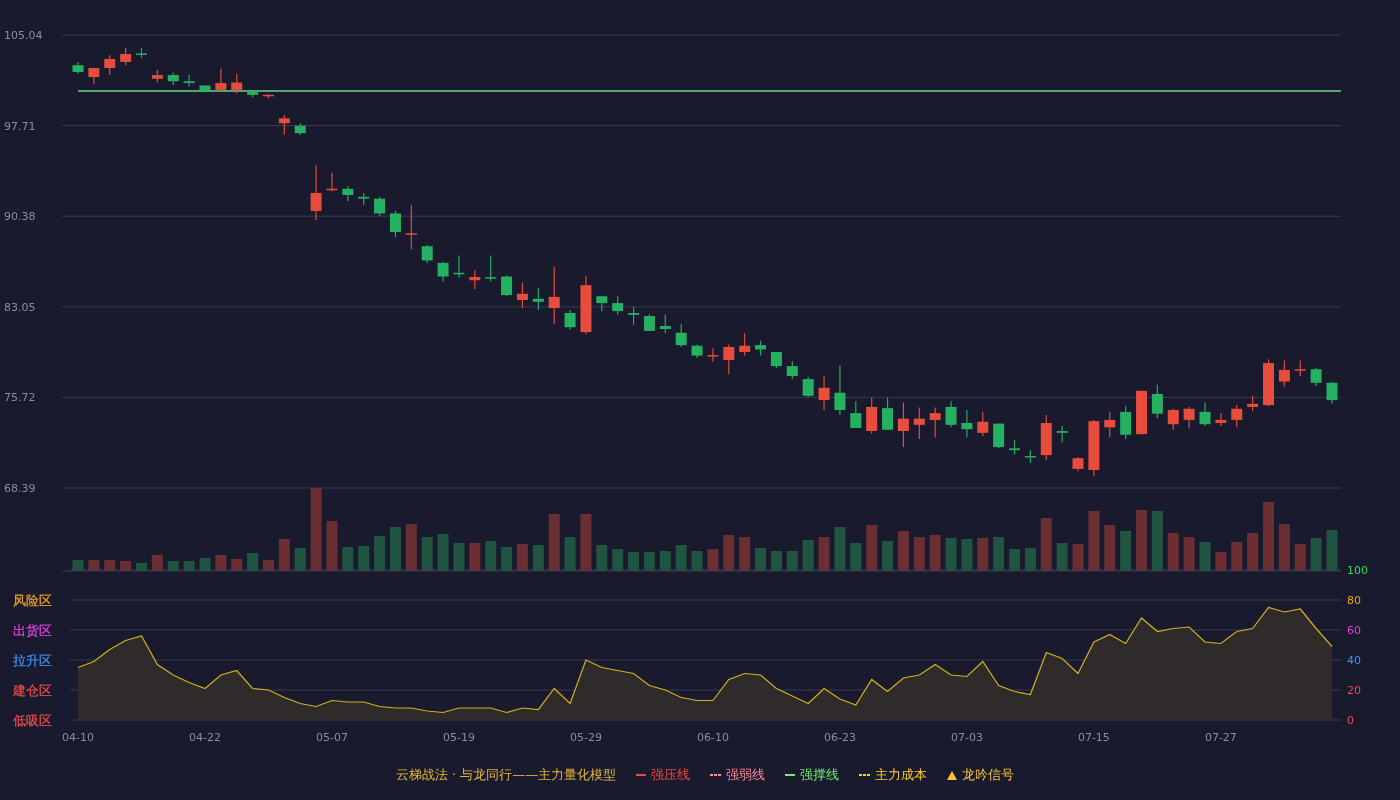 The image size is (1400, 800). I want to click on axis-label: 60, so click(1354, 630).